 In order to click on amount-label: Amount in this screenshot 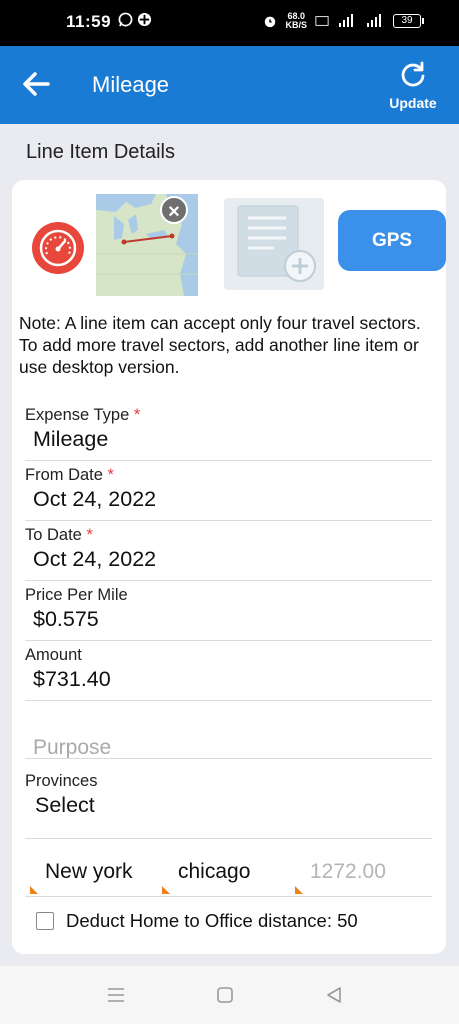, I will do `click(53, 655)`.